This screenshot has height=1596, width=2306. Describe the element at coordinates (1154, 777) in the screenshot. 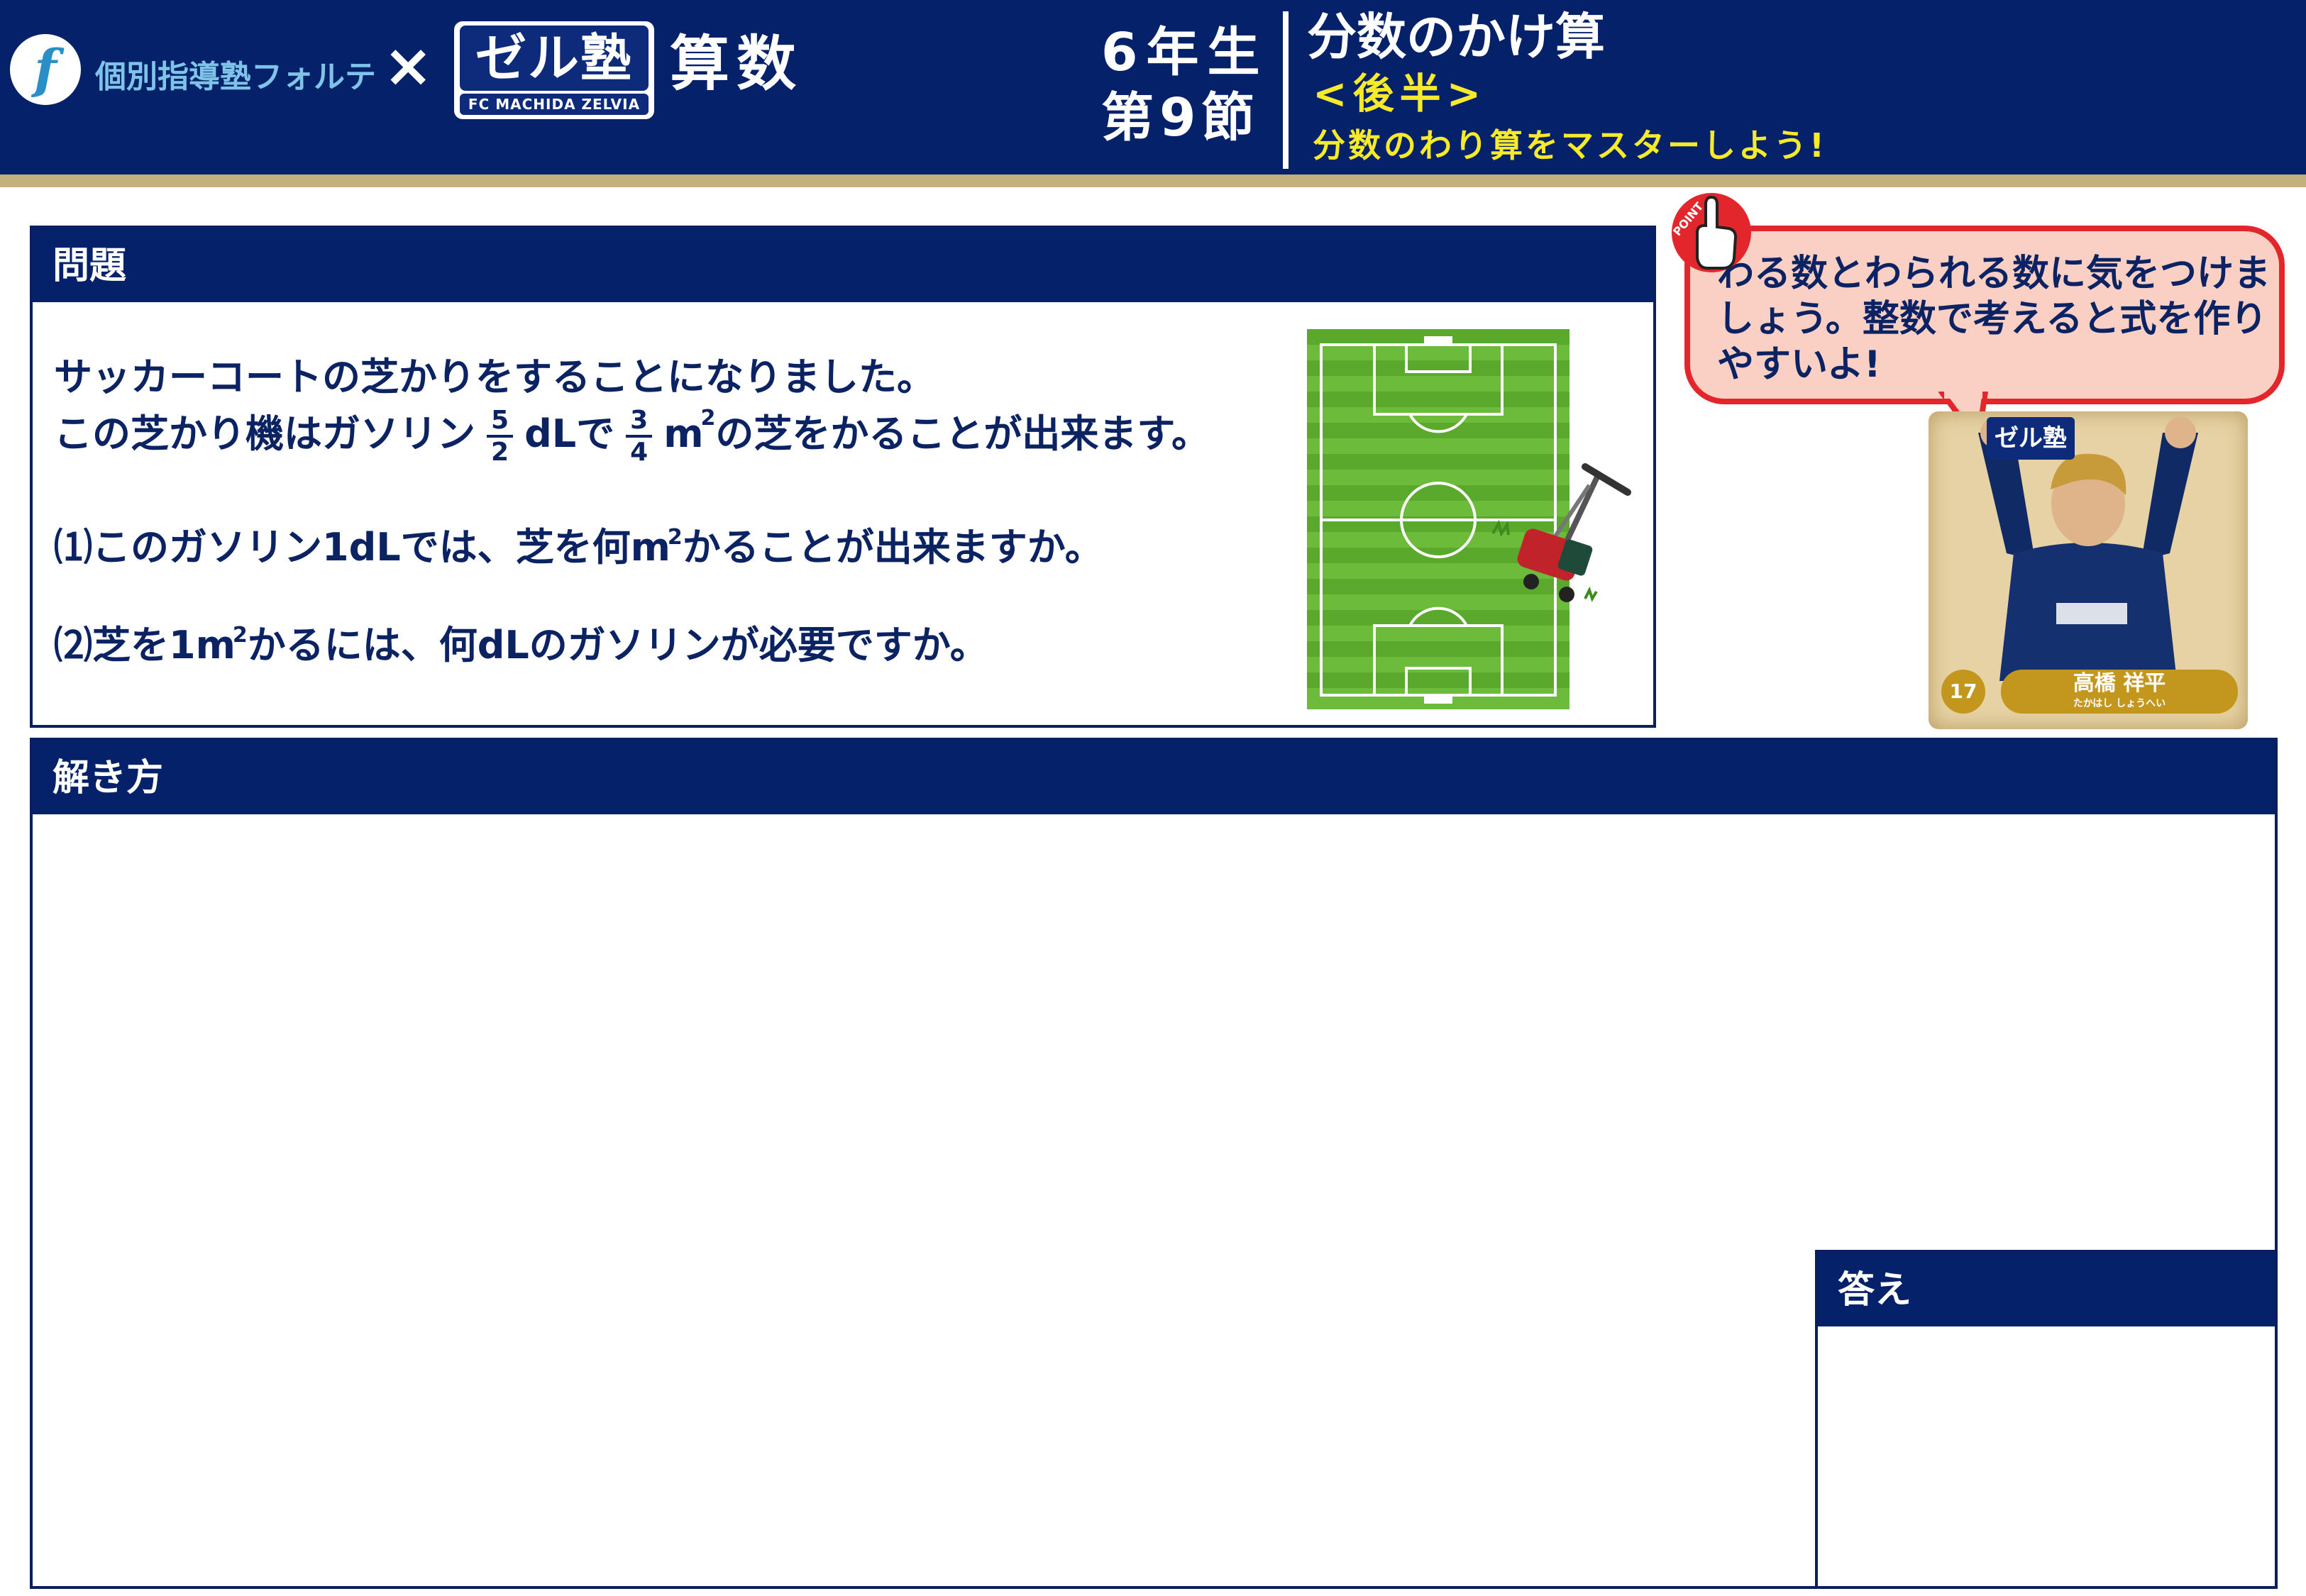

I see `solution-header: 解き方` at that location.